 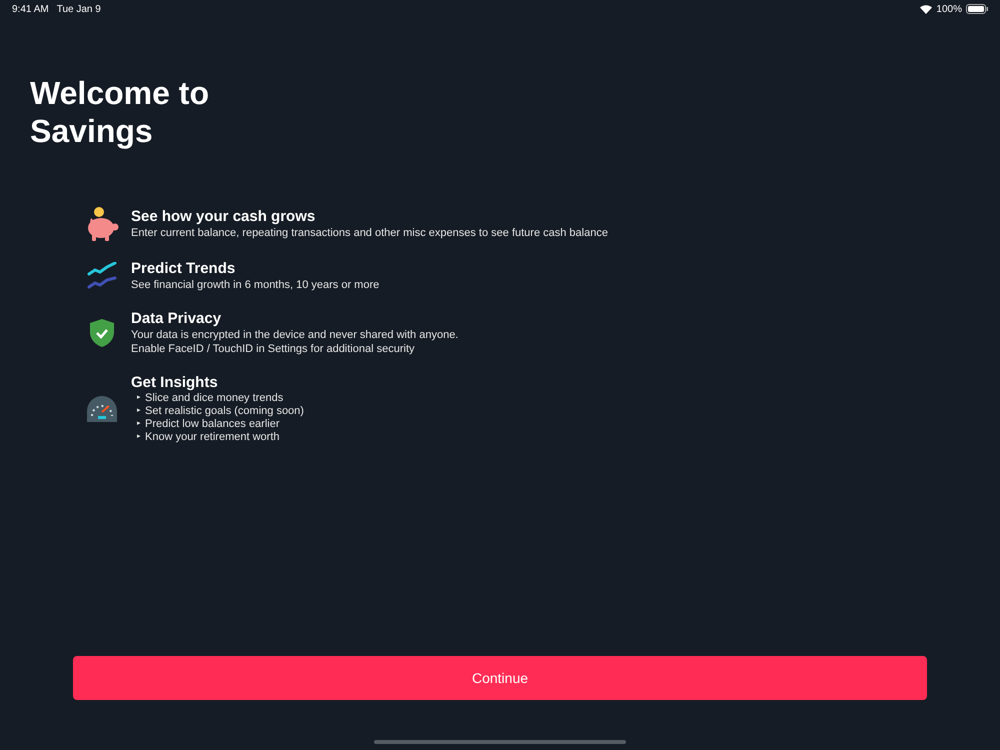 What do you see at coordinates (224, 411) in the screenshot?
I see `bullet-item: Set realistic goals (coming soon)` at bounding box center [224, 411].